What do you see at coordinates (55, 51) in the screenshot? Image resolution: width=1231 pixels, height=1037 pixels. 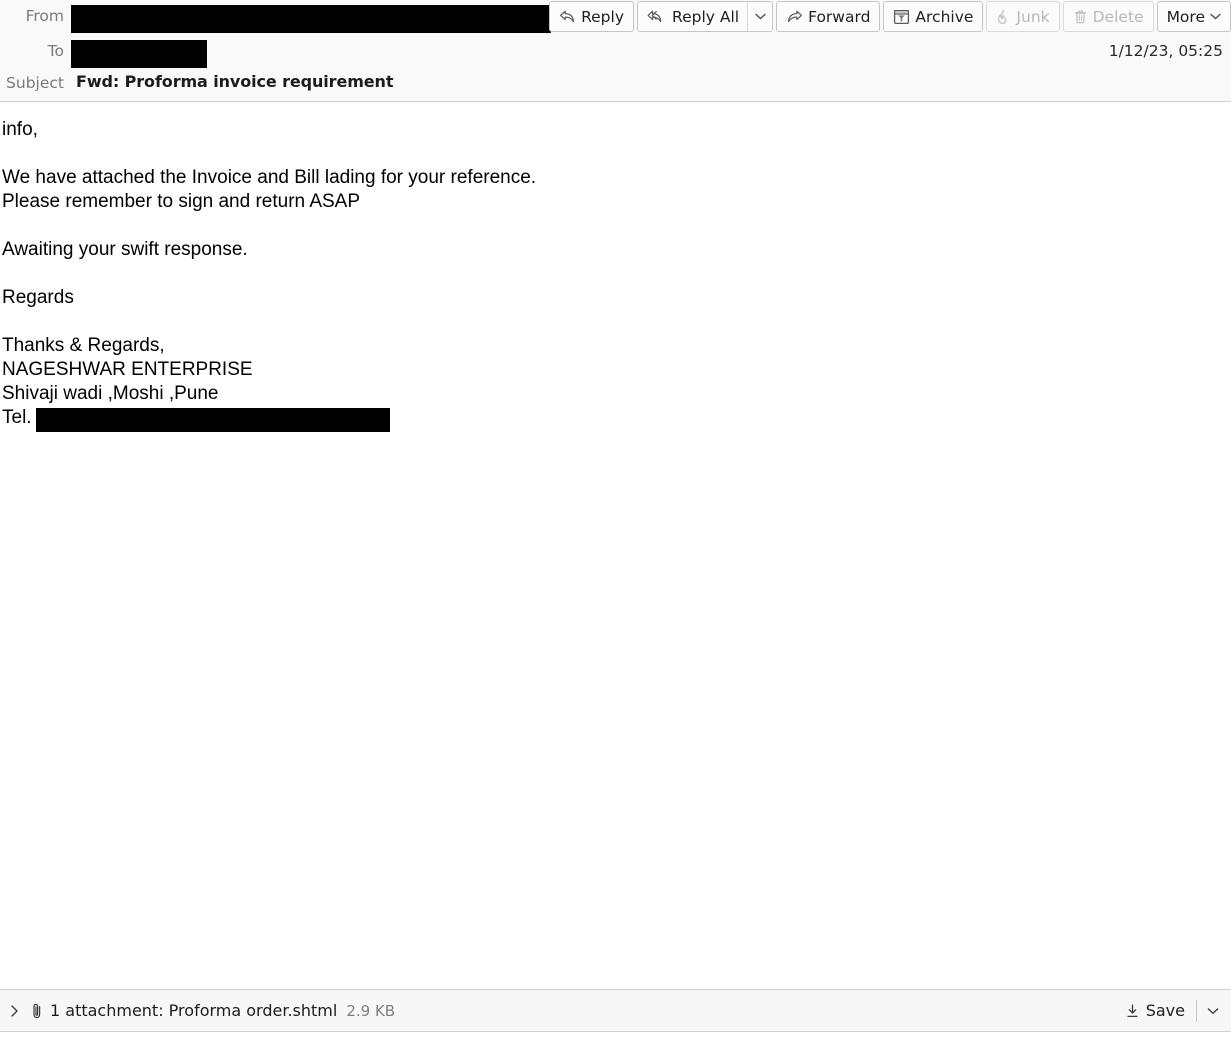 I see `to-label: To` at bounding box center [55, 51].